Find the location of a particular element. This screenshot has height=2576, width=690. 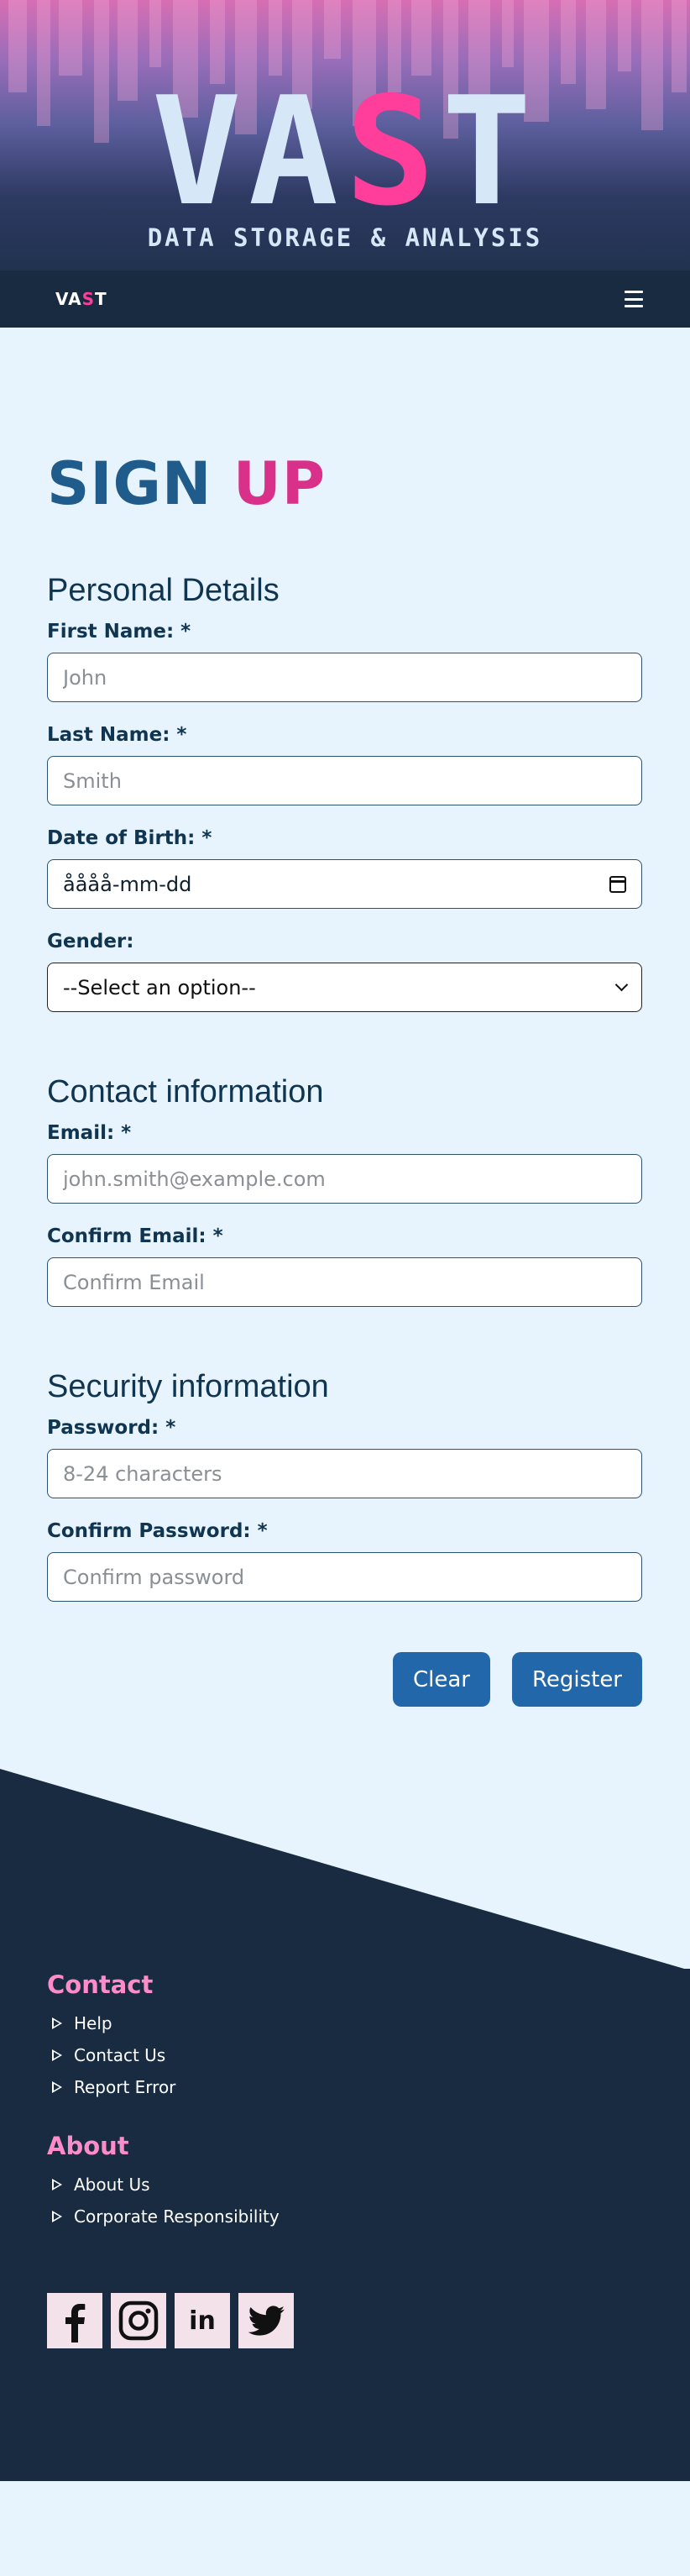

footer-link-about-us: About Us is located at coordinates (345, 2185).